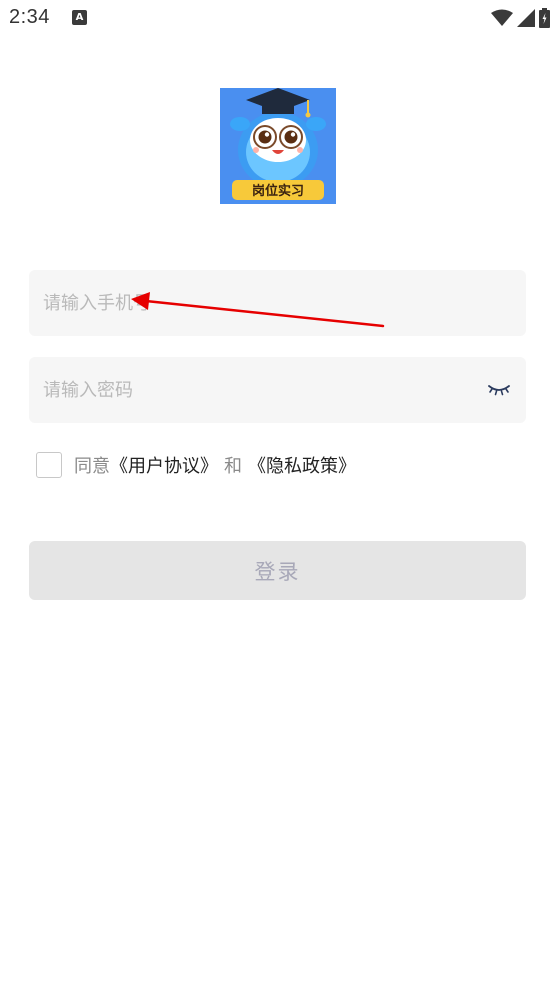 The width and height of the screenshot is (554, 984). I want to click on phone-field-container, so click(277, 303).